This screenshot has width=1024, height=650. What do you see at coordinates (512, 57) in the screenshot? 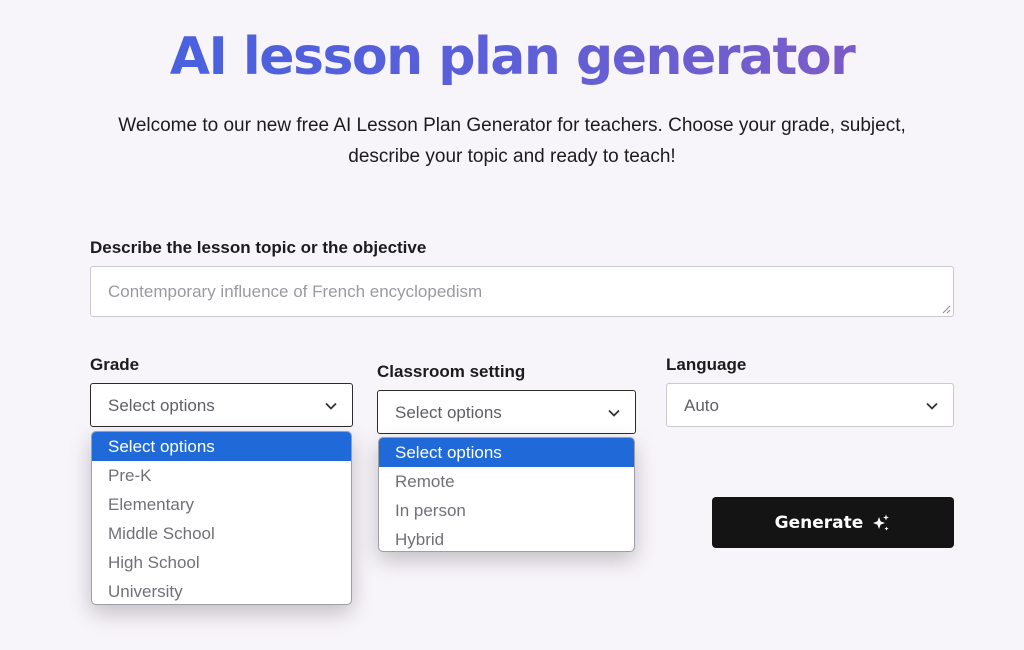
I see `page-title: AI lesson plan generator` at bounding box center [512, 57].